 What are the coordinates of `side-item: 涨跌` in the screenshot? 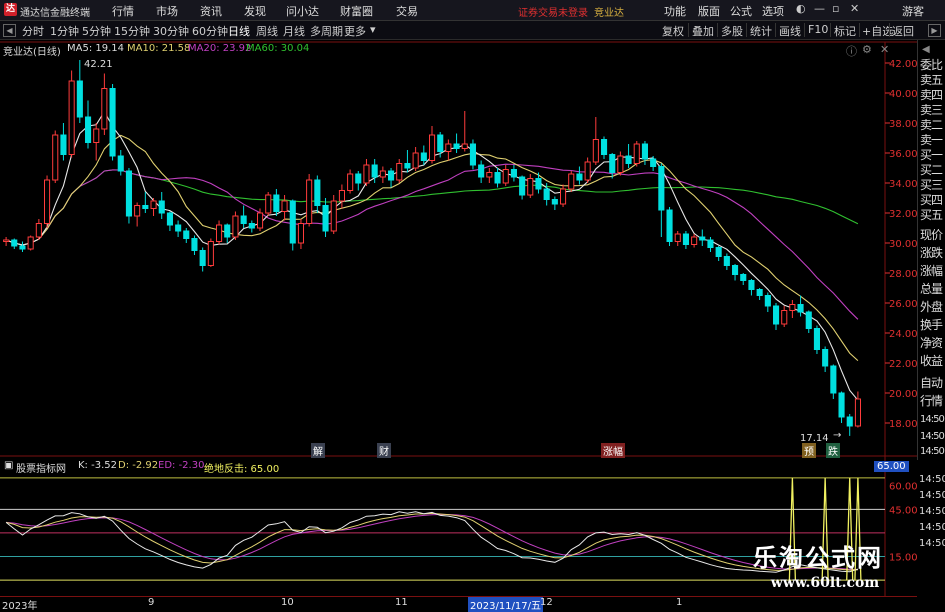 It's located at (931, 252).